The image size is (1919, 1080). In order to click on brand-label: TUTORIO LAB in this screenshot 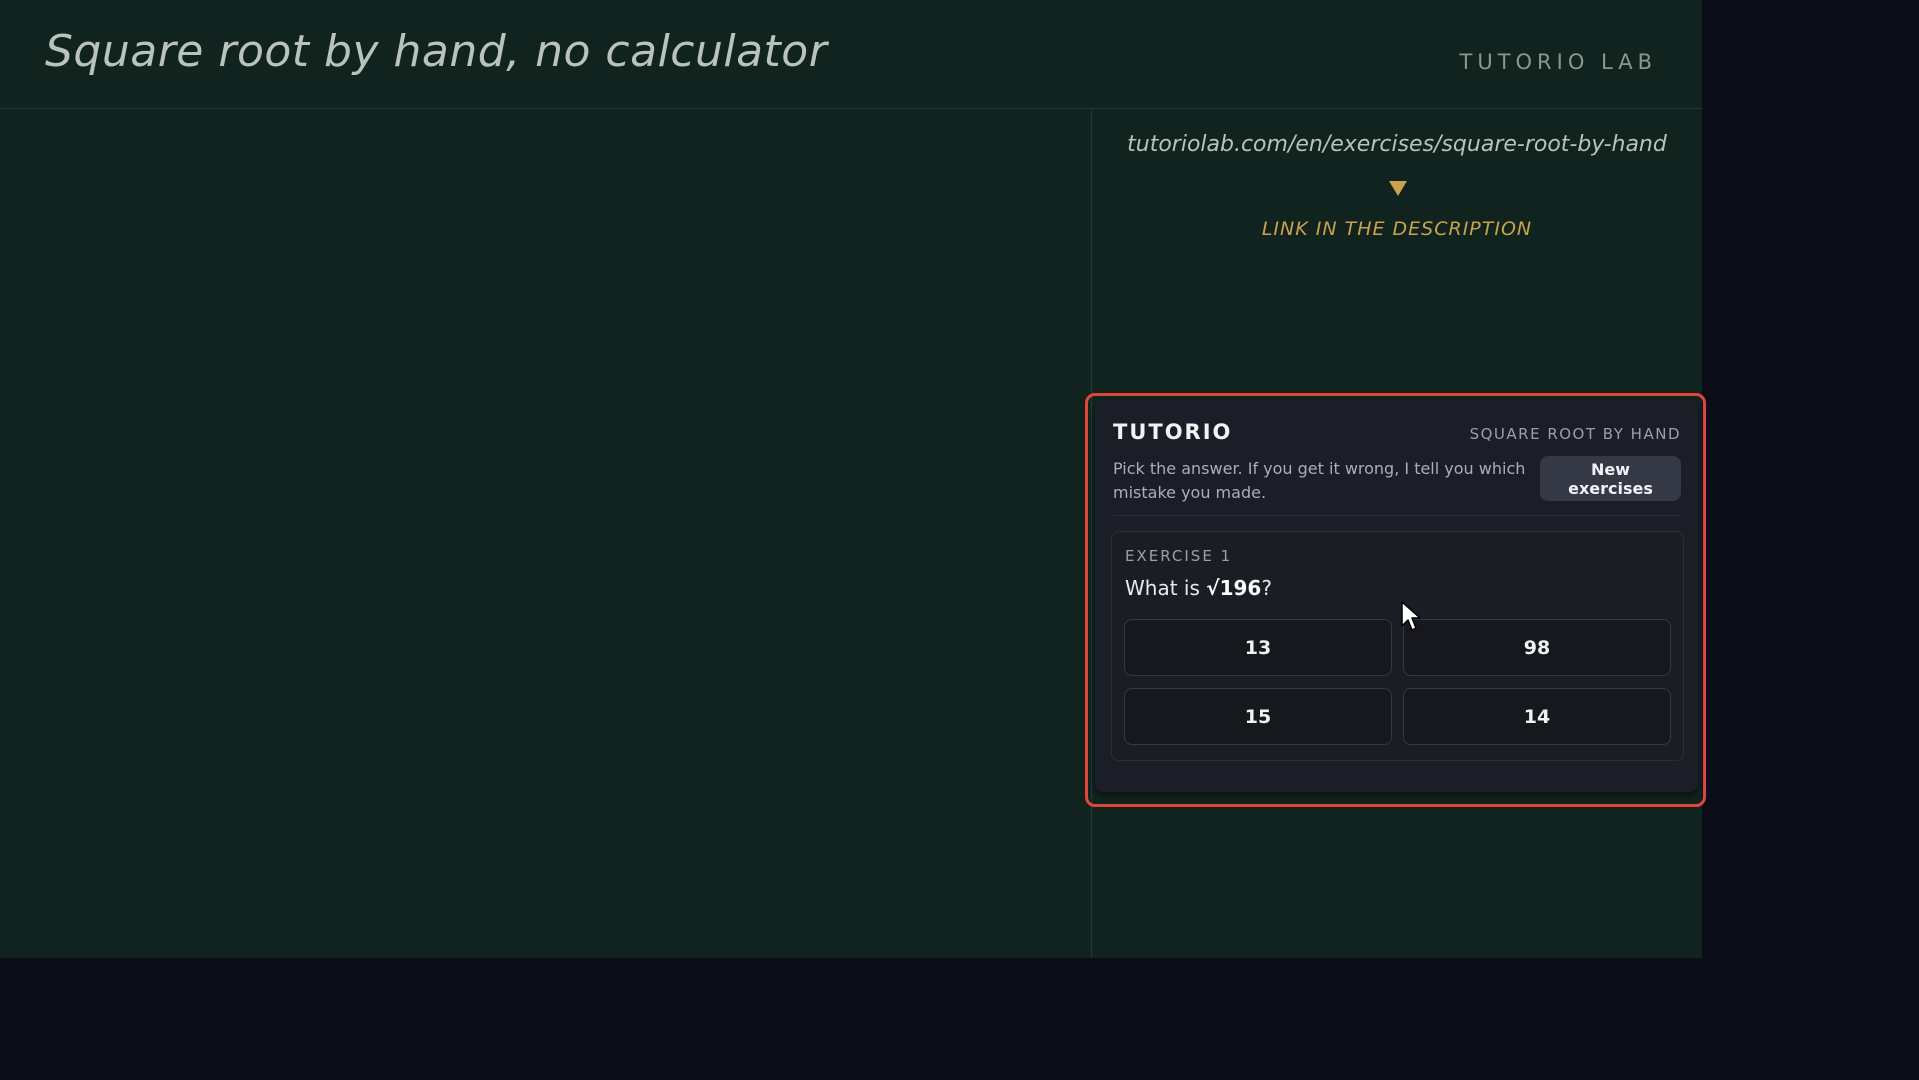, I will do `click(1558, 62)`.